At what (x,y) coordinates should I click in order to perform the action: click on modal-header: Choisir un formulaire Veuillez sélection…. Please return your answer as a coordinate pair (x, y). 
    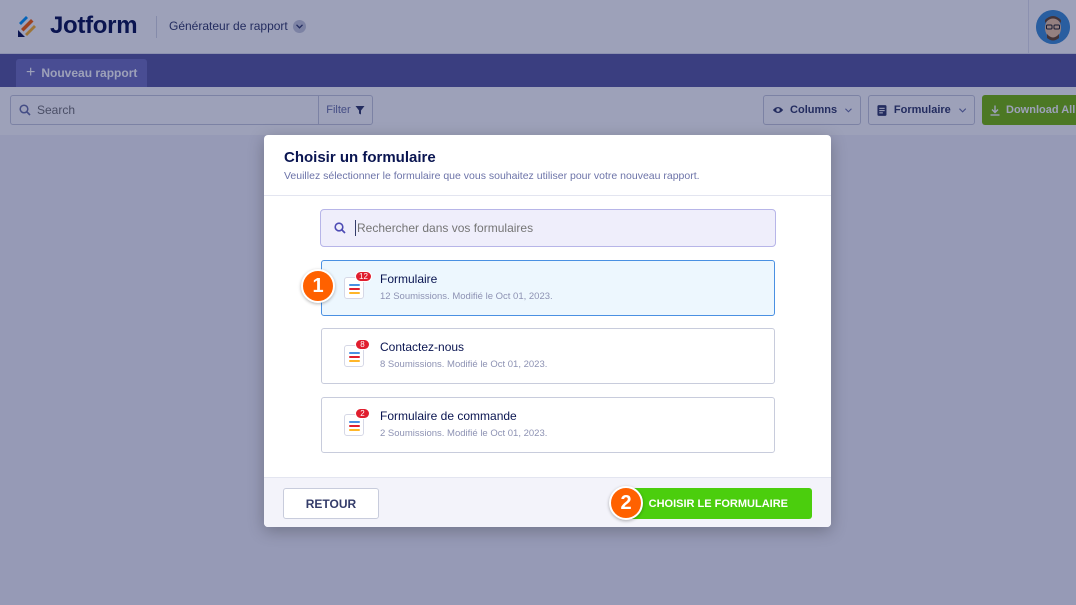
    Looking at the image, I should click on (547, 165).